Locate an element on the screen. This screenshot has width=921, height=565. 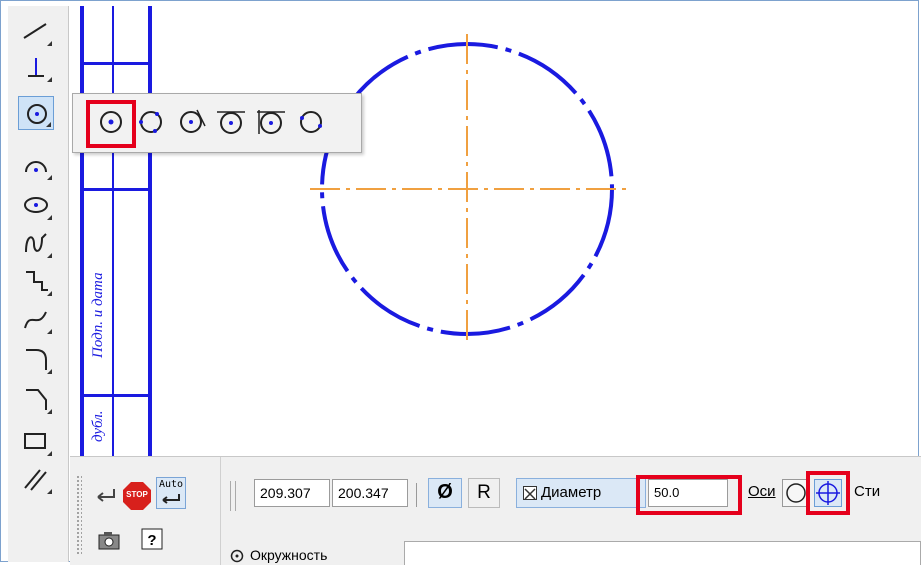
diameter-toggle: Ø is located at coordinates (445, 493).